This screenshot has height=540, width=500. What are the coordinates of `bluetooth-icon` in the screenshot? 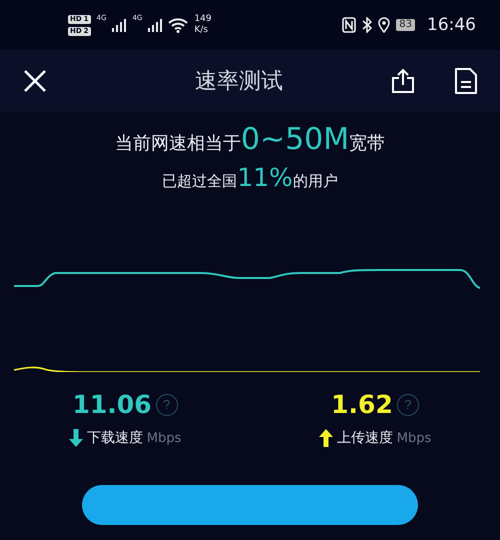 It's located at (367, 25).